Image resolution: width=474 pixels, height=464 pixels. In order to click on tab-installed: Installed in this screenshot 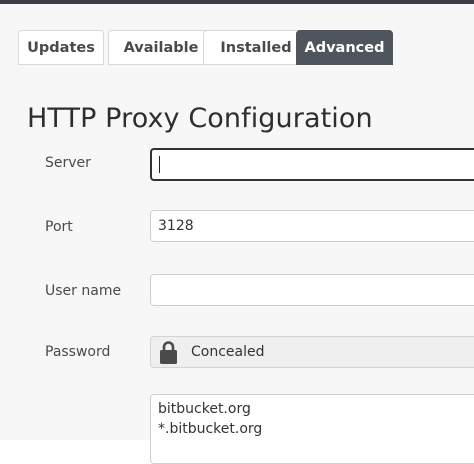, I will do `click(256, 47)`.